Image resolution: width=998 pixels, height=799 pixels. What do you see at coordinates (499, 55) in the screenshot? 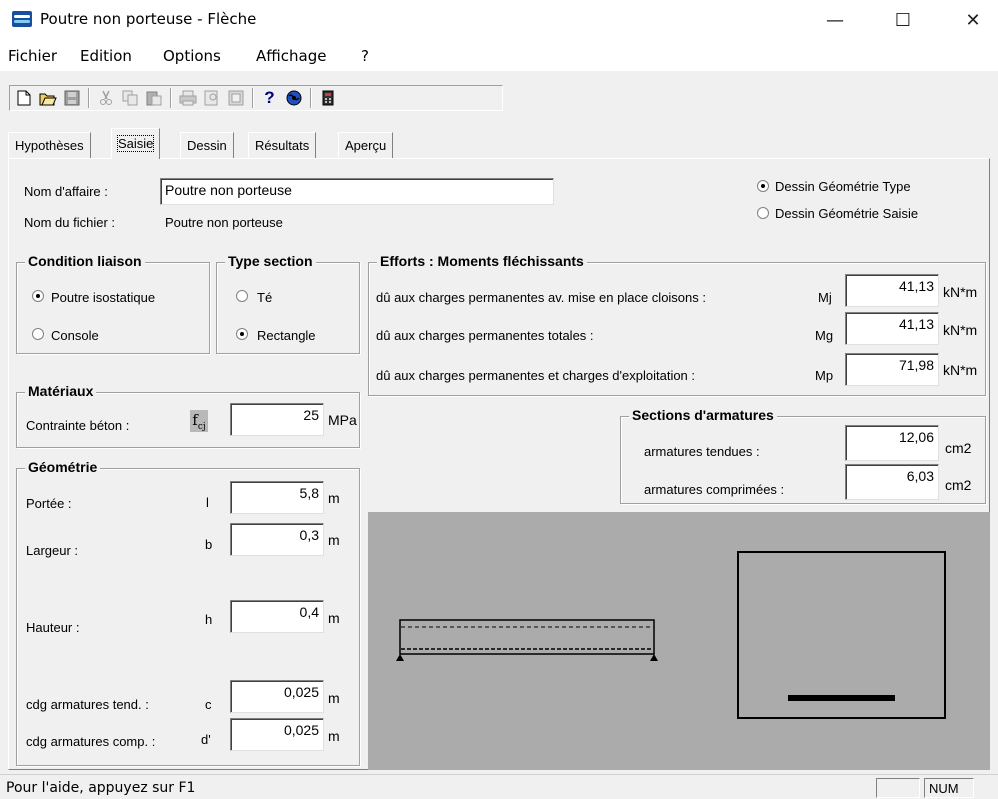
I see `menu-bar: Fichier Edition Options Affichage ?` at bounding box center [499, 55].